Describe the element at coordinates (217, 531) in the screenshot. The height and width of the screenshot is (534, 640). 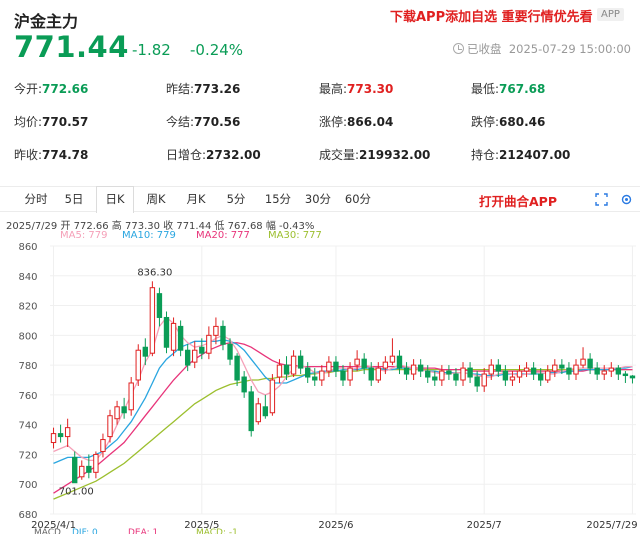
I see `indicator-legend-item: MACD: -1` at that location.